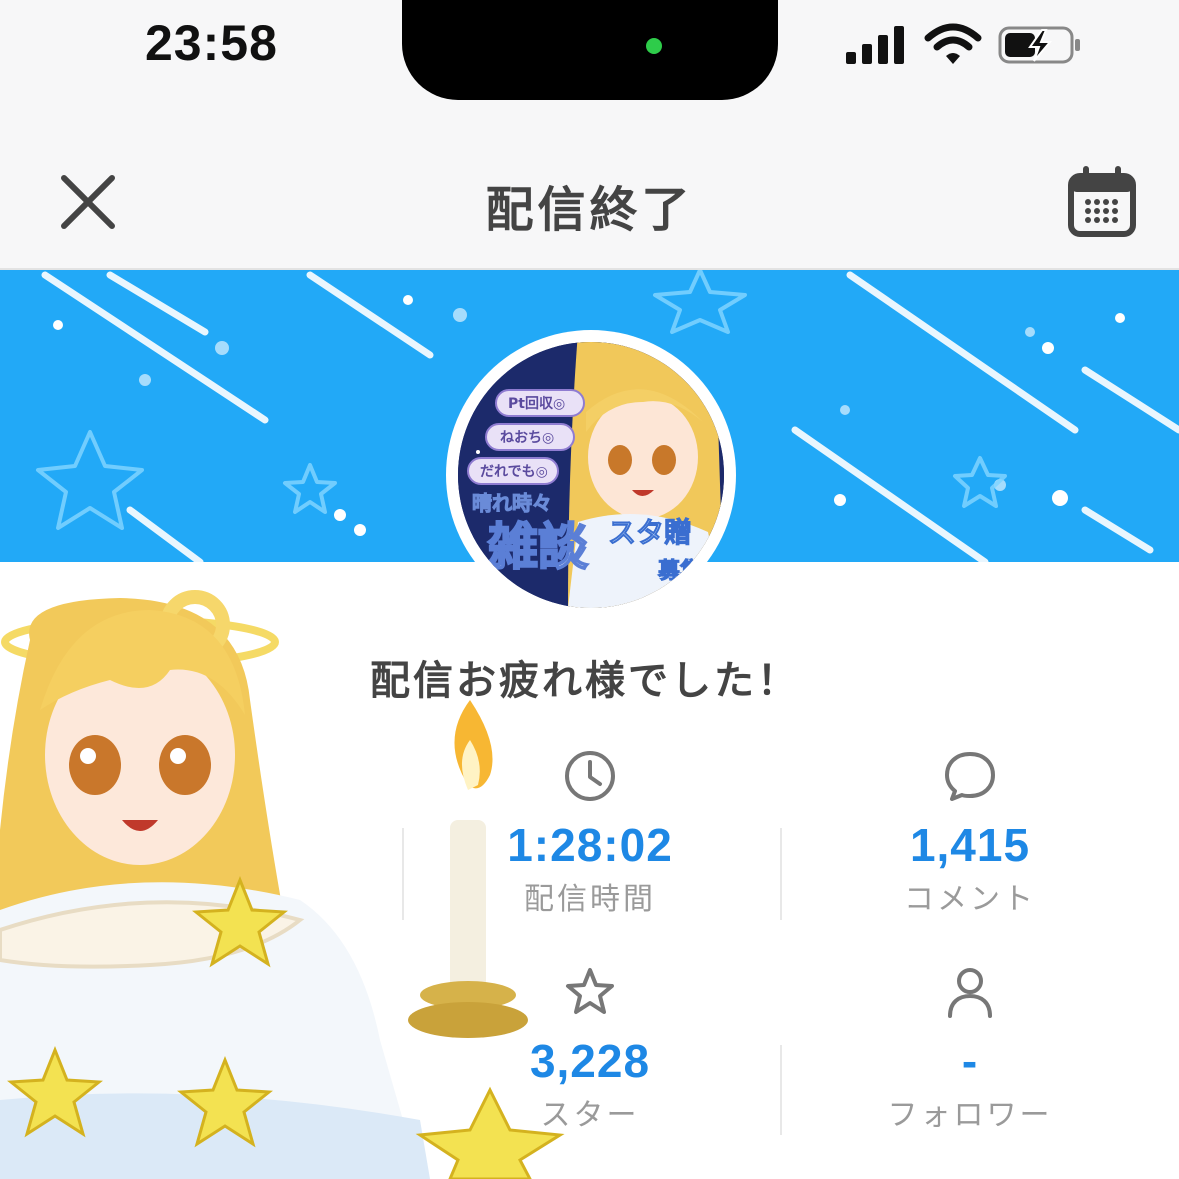 The width and height of the screenshot is (1179, 1179). What do you see at coordinates (590, 845) in the screenshot?
I see `duration-value: 1:28:02` at bounding box center [590, 845].